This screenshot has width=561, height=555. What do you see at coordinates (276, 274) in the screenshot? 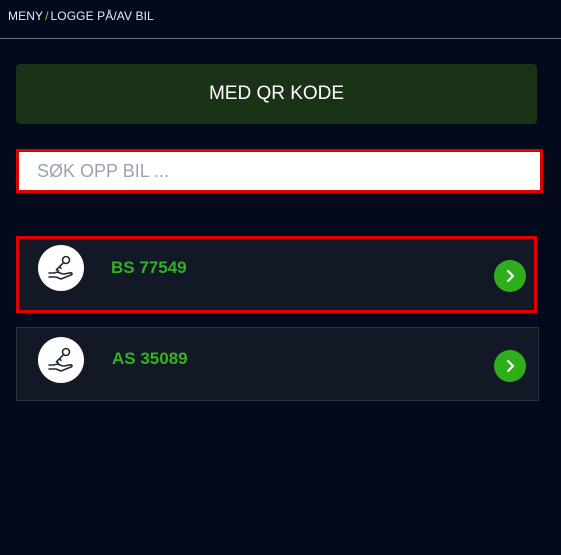
I see `car-list-item: BS 77549` at bounding box center [276, 274].